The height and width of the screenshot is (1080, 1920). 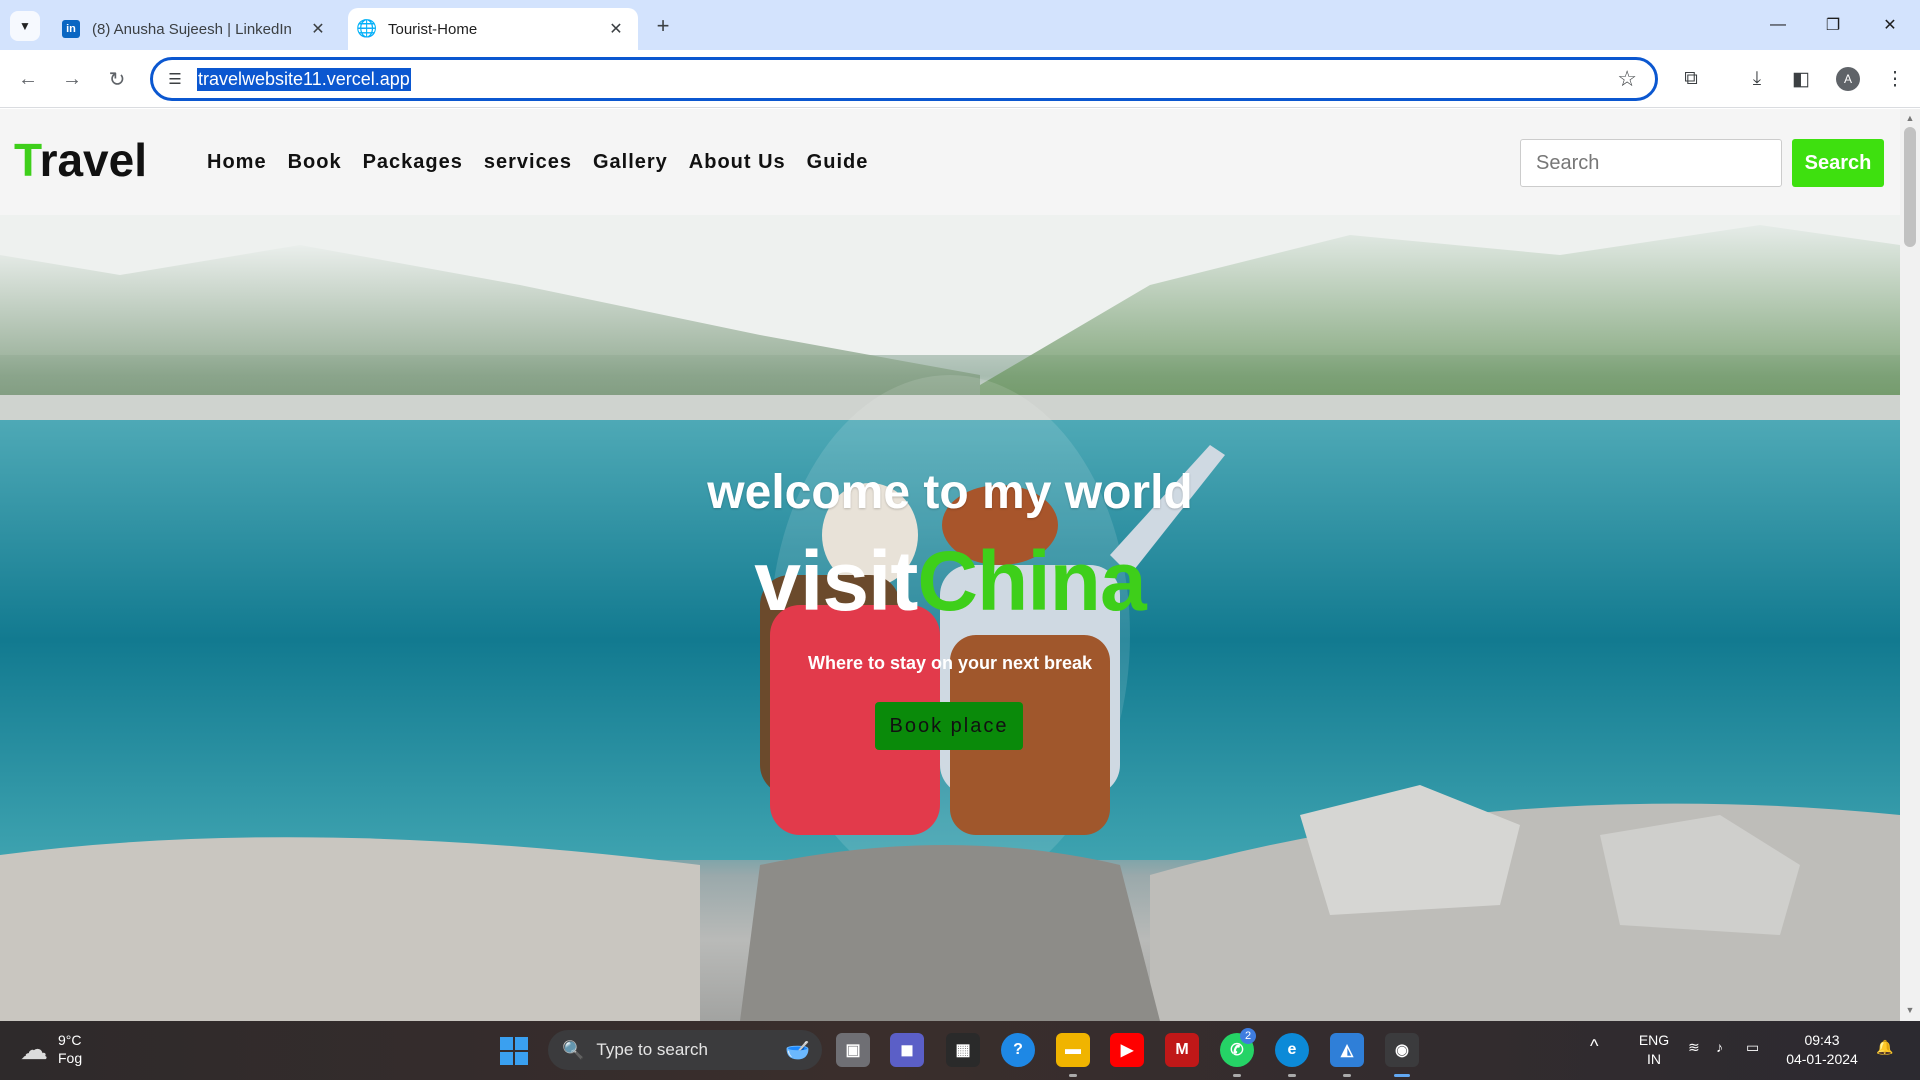 What do you see at coordinates (192, 29) in the screenshot?
I see `tab-title: (8) Anusha Sujeesh | LinkedIn` at bounding box center [192, 29].